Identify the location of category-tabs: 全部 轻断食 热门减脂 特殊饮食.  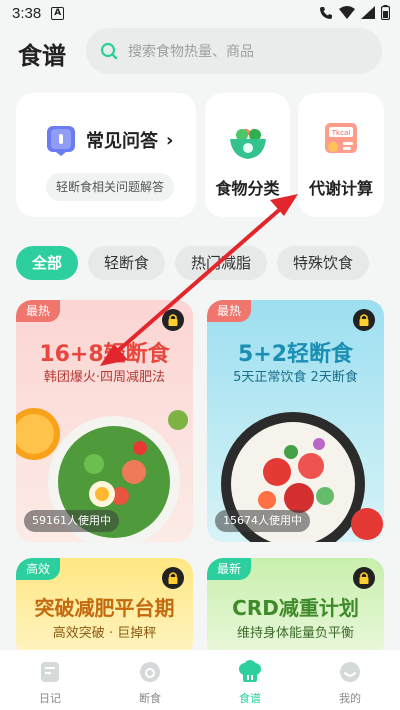
(193, 263).